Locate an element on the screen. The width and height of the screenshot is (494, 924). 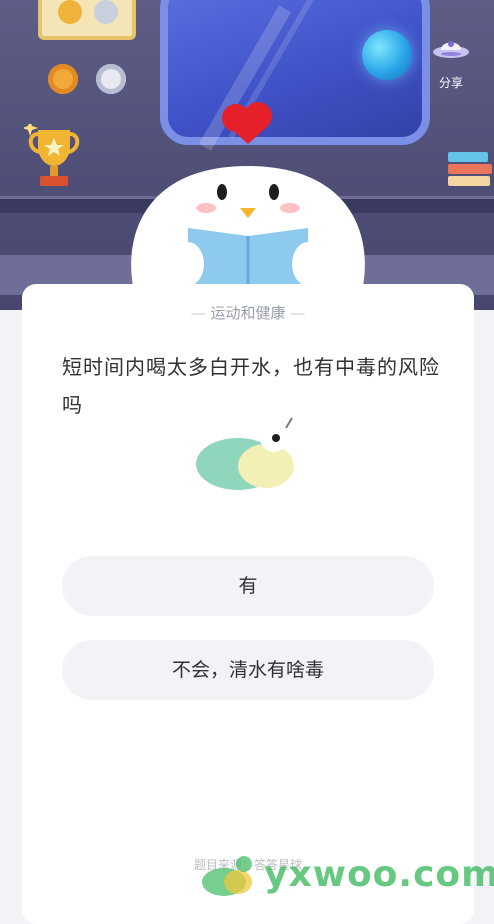
answer-option-no: 不会，清水有啥毒 is located at coordinates (248, 670).